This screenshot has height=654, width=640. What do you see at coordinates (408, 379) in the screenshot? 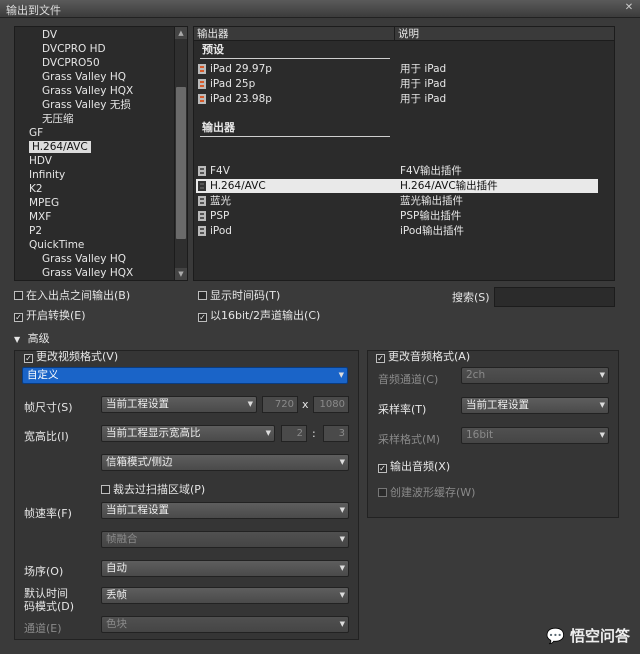
I see `audio-channels-label: 音频通道(C)` at bounding box center [408, 379].